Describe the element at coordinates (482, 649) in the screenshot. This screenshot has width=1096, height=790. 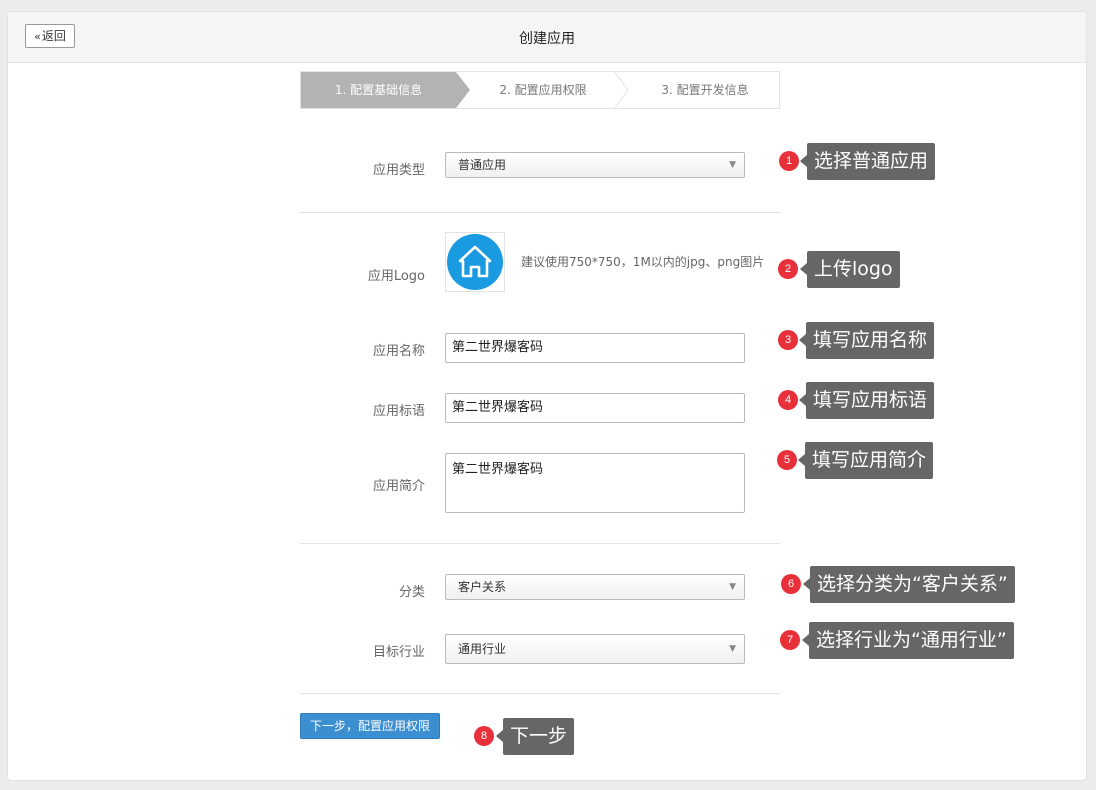
I see `industry-value: 通用行业` at that location.